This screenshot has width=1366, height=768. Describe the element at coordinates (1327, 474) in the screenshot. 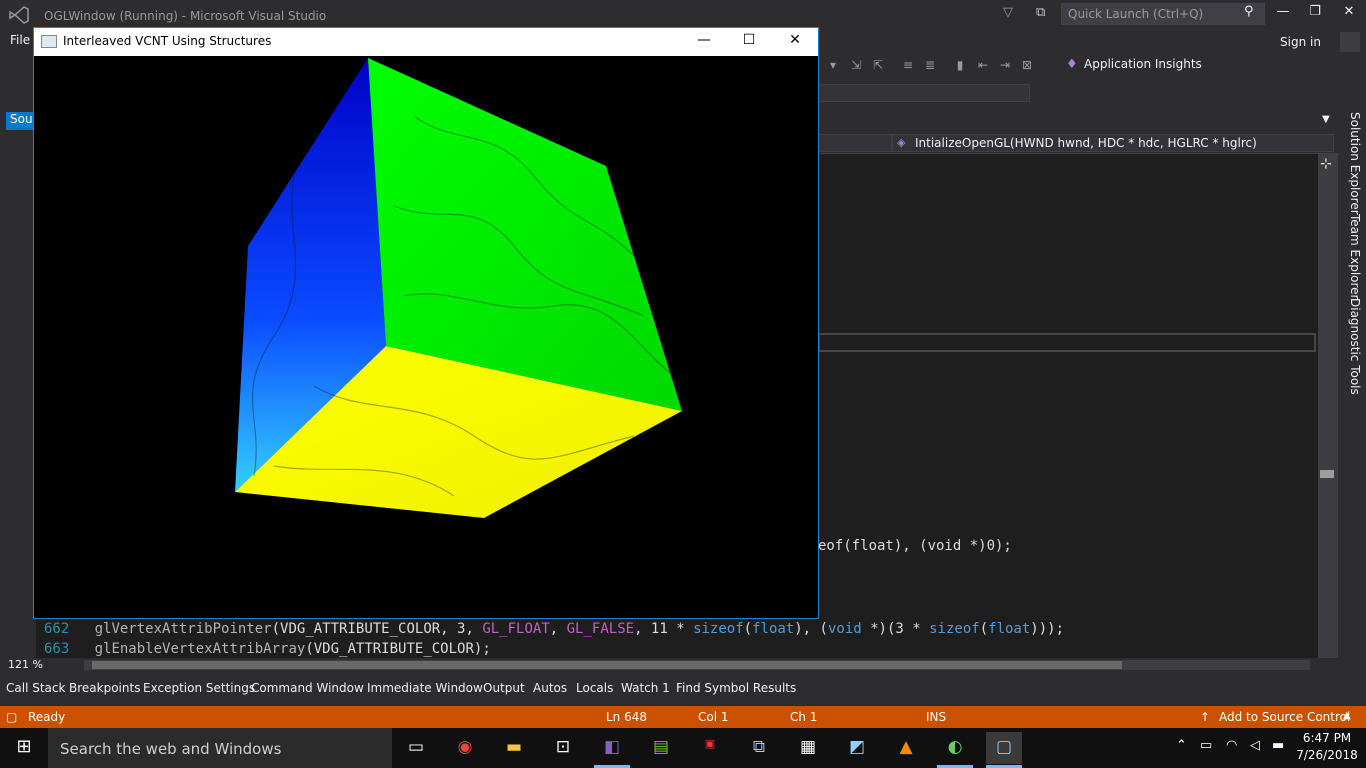

I see `vertical-scrollbar-thumb` at that location.